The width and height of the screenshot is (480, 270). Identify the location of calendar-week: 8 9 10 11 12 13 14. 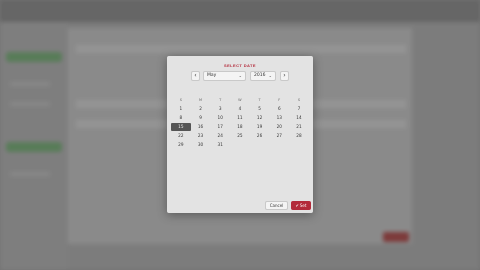
(240, 118).